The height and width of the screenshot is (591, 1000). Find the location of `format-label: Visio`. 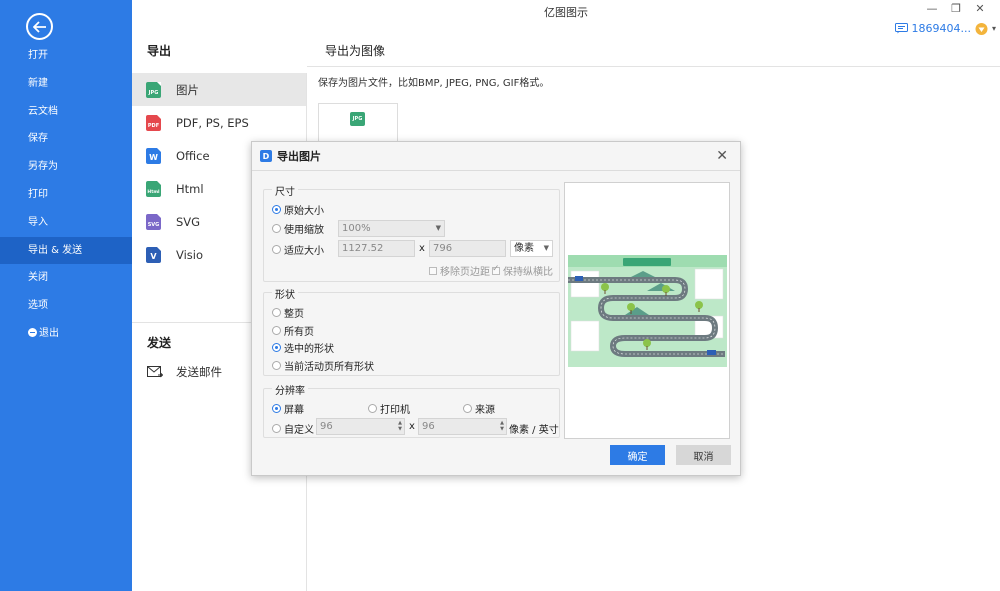

format-label: Visio is located at coordinates (190, 254).